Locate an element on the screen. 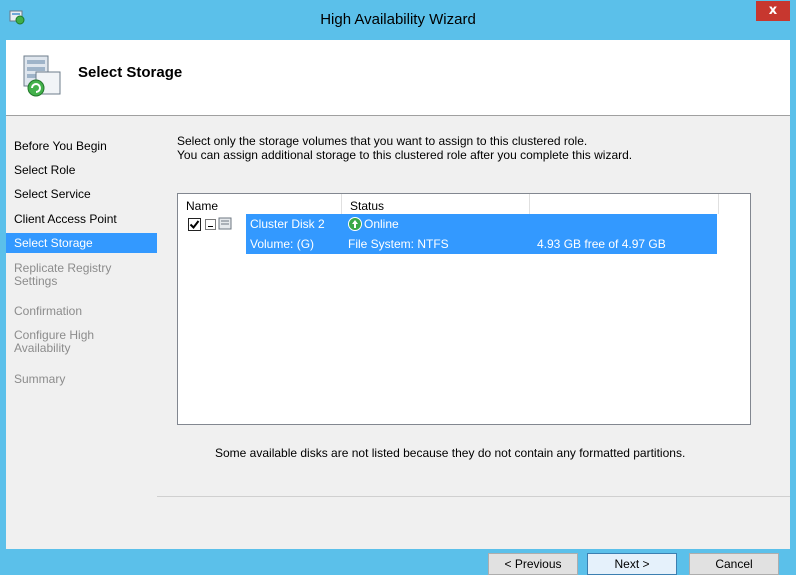  nav-step-client-access-point: Client Access Point is located at coordinates (81, 219).